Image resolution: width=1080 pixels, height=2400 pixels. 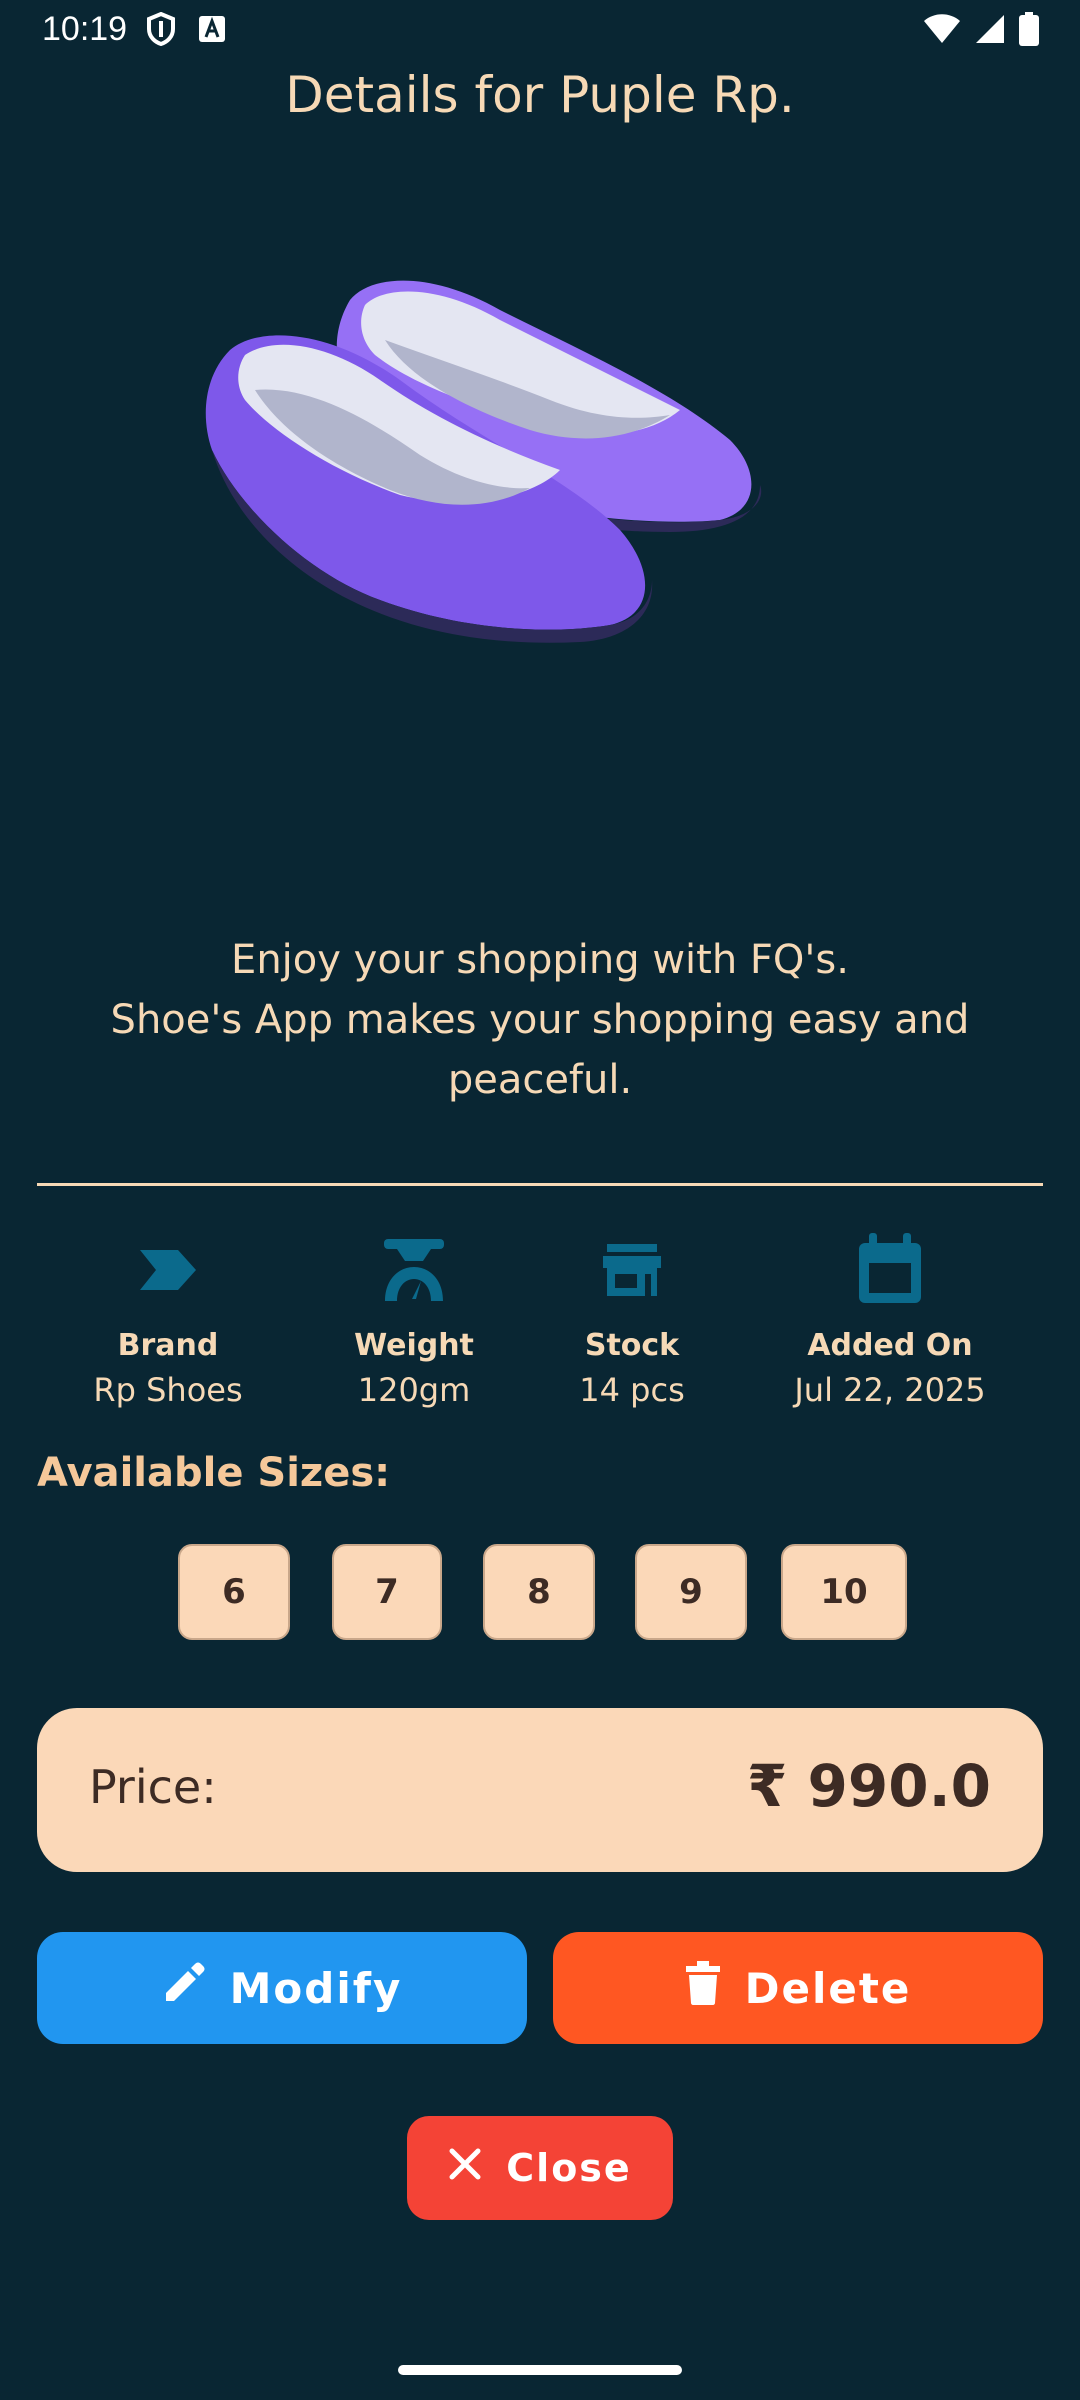 What do you see at coordinates (890, 1270) in the screenshot?
I see `calendar-icon` at bounding box center [890, 1270].